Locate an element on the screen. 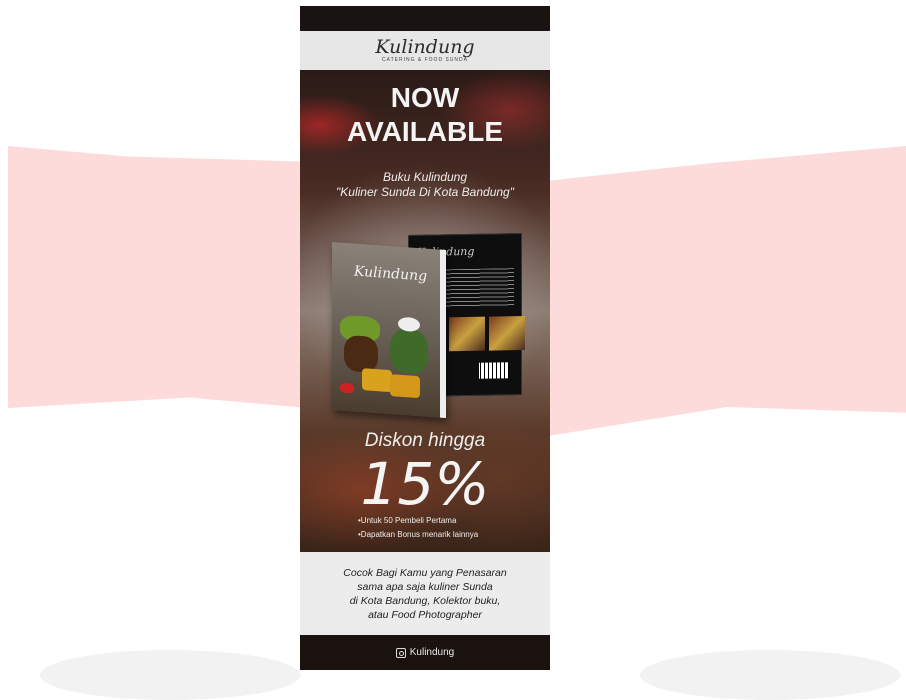 This screenshot has height=700, width=906. headline-now: NOW is located at coordinates (425, 97).